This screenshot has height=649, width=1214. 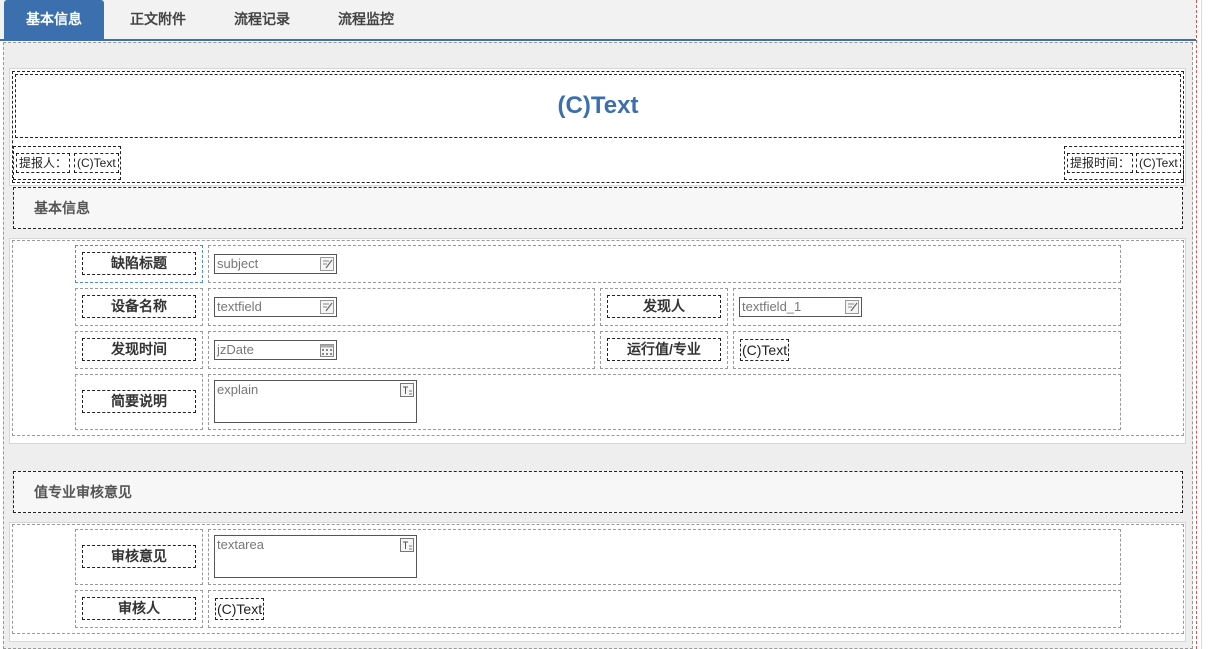 What do you see at coordinates (315, 401) in the screenshot?
I see `summary-textarea: explain` at bounding box center [315, 401].